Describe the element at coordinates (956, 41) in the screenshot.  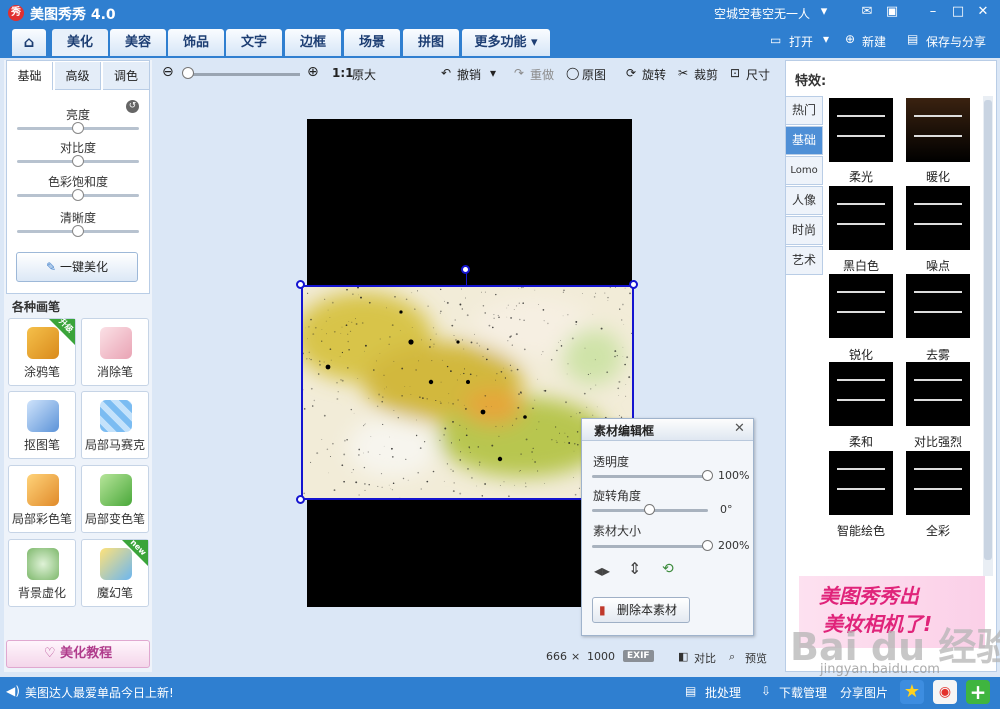
I see `save-share-button: 保存与分享` at that location.